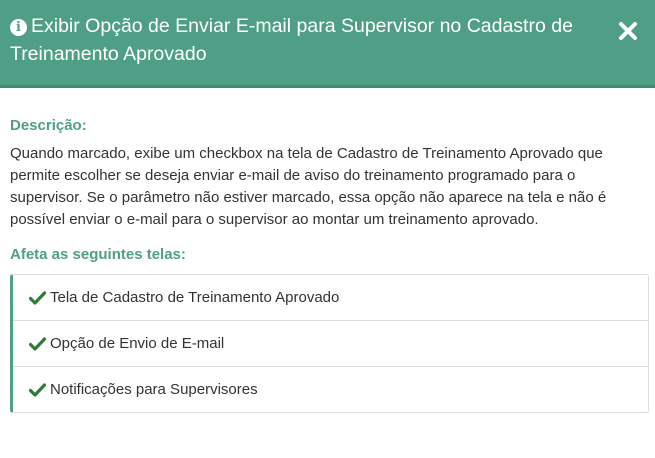  I want to click on affected-screens-label: Afeta as seguintes telas:, so click(98, 254).